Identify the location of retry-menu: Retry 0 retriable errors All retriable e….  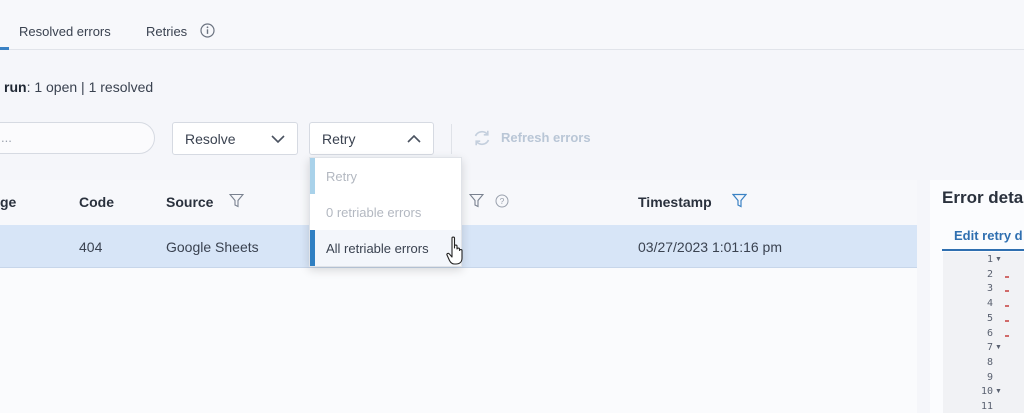
(385, 212).